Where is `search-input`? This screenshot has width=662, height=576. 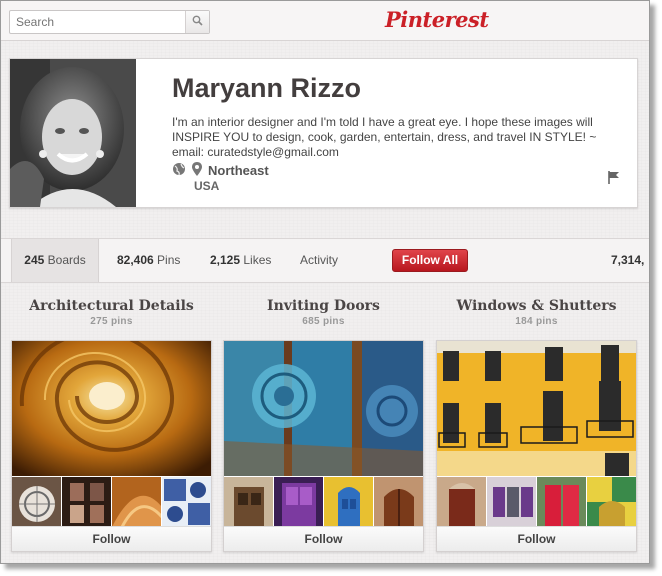 search-input is located at coordinates (98, 22).